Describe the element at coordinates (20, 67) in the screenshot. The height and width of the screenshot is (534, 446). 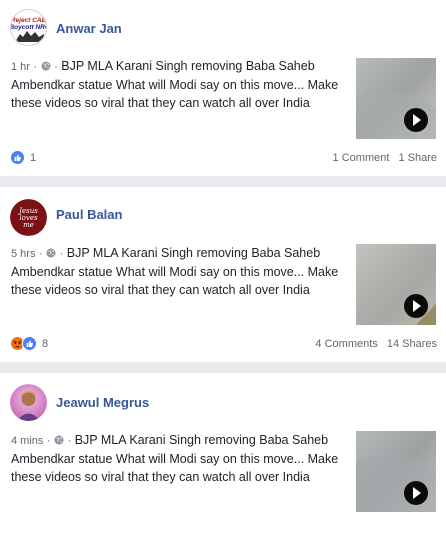
I see `post-time: 1 hr` at that location.